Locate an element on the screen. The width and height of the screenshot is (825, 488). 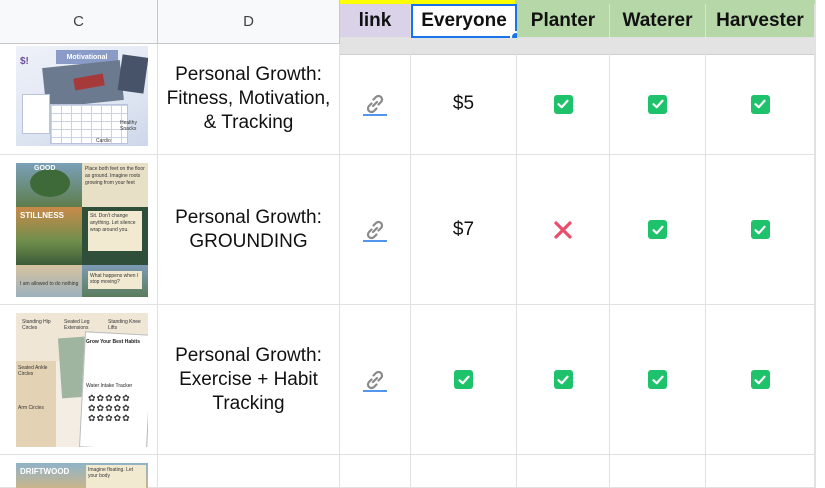
header-link: link is located at coordinates (375, 21).